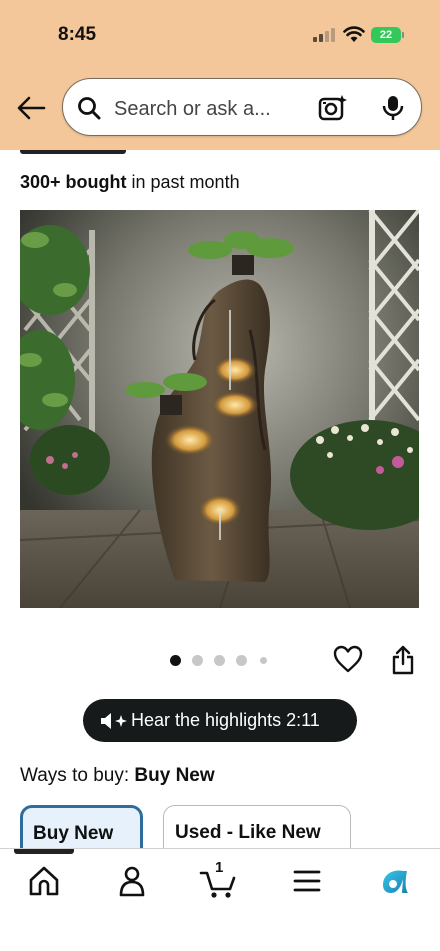 The image size is (440, 951). I want to click on mic-icon, so click(393, 108).